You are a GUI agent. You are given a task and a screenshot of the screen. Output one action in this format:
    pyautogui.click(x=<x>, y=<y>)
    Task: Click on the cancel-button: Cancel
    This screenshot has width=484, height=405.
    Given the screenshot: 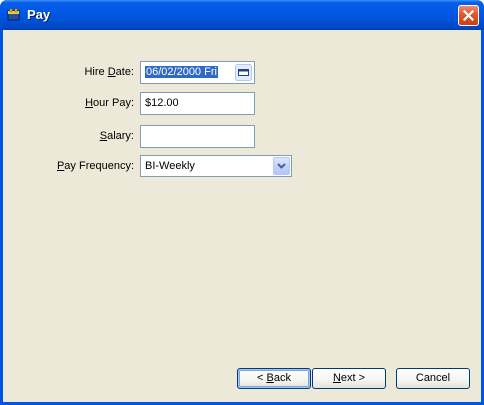 What is the action you would take?
    pyautogui.click(x=433, y=378)
    